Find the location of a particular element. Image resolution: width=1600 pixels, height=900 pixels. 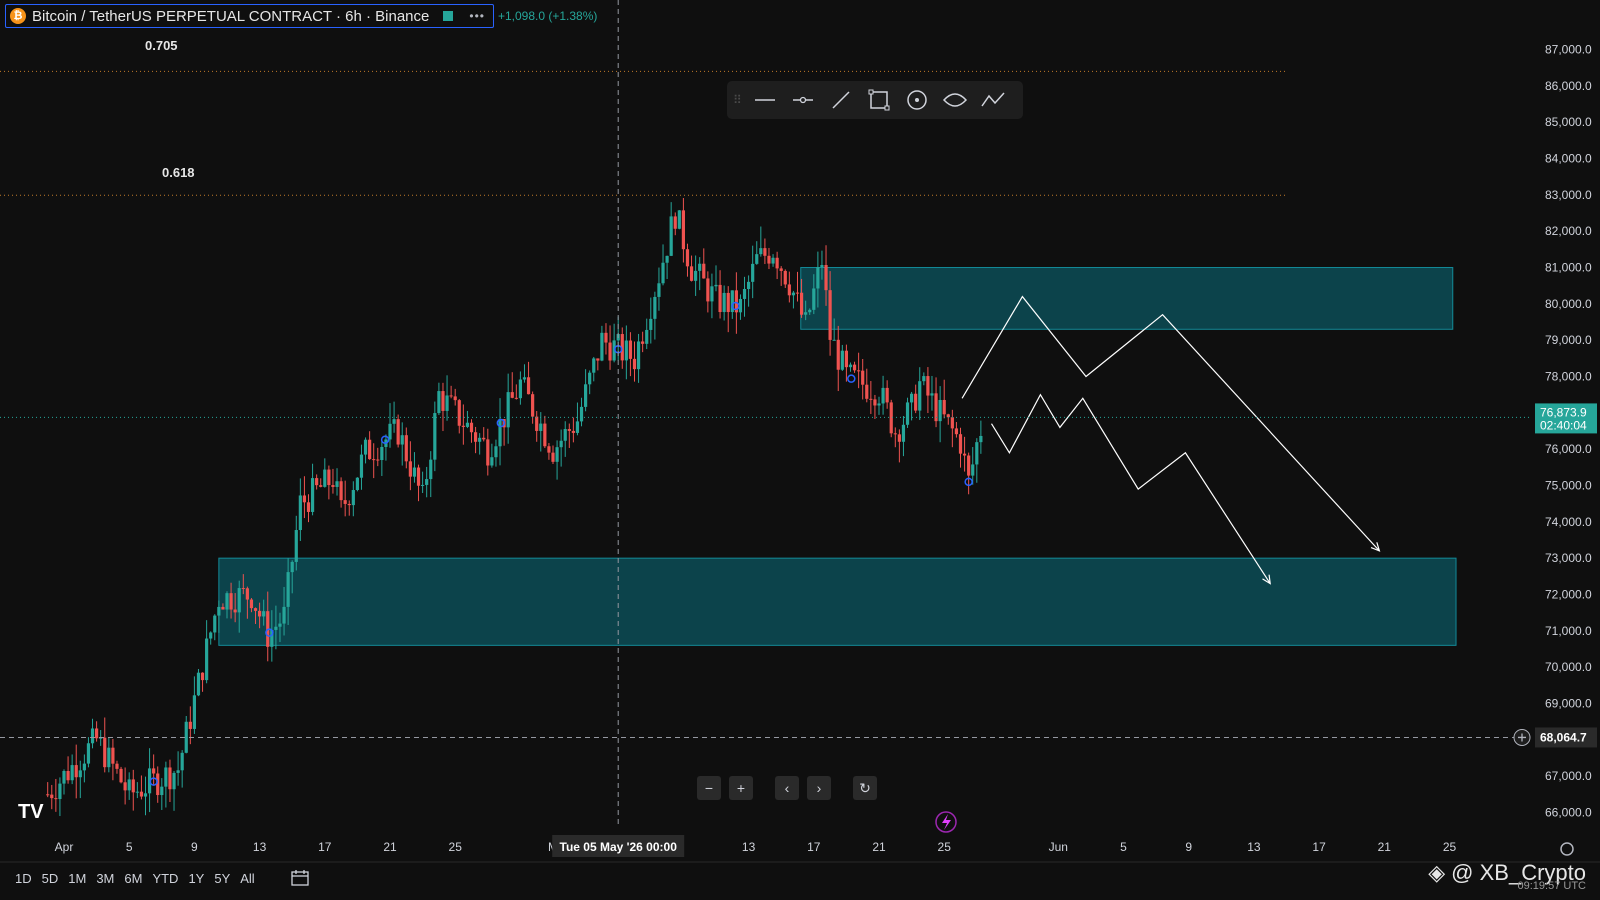

time-tick-label: 5 is located at coordinates (129, 847).